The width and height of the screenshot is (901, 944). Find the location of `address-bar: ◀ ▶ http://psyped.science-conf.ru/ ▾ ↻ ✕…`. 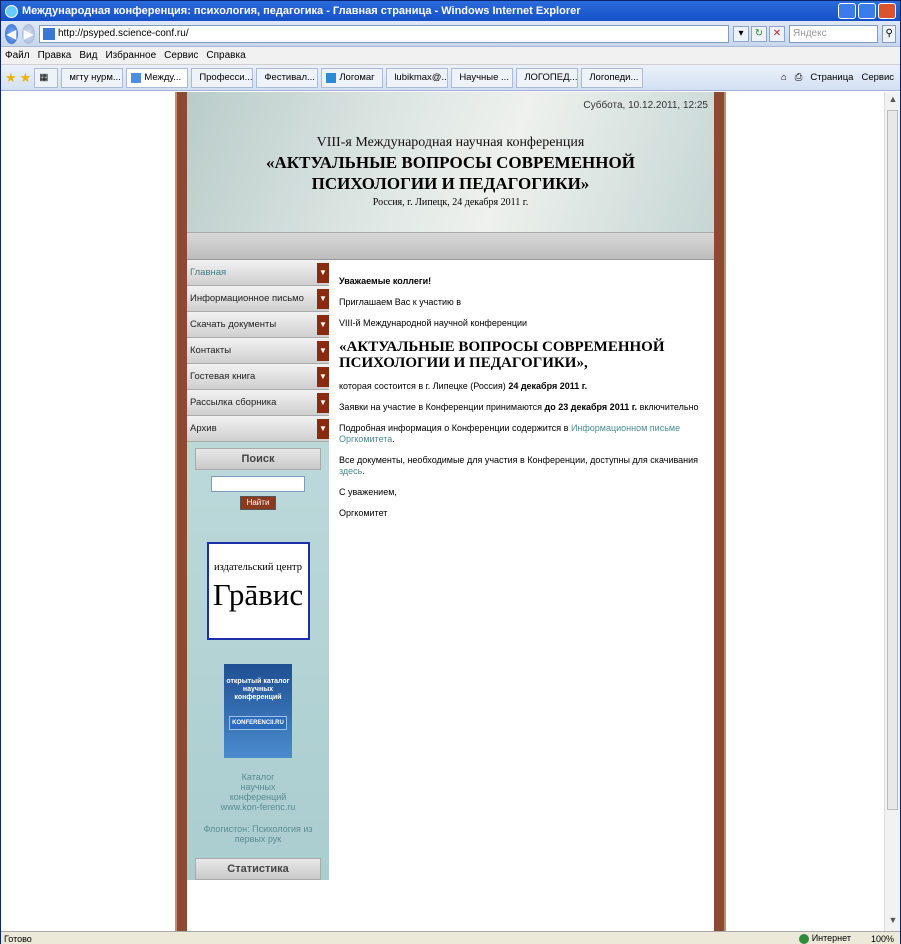

address-bar: ◀ ▶ http://psyped.science-conf.ru/ ▾ ↻ ✕… is located at coordinates (450, 34).